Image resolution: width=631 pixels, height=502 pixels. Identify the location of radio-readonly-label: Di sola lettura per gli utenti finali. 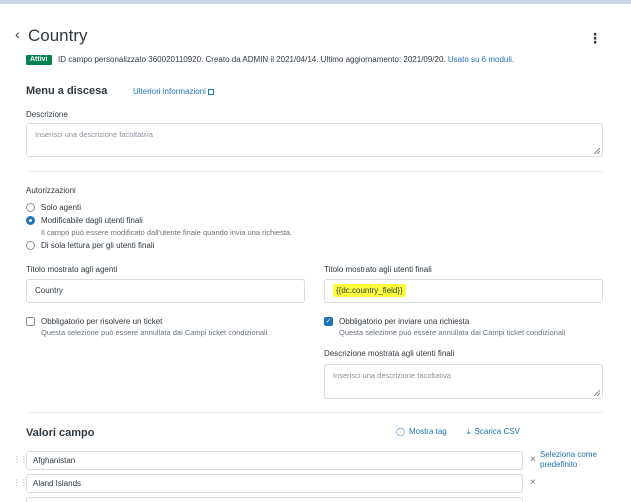
(98, 245).